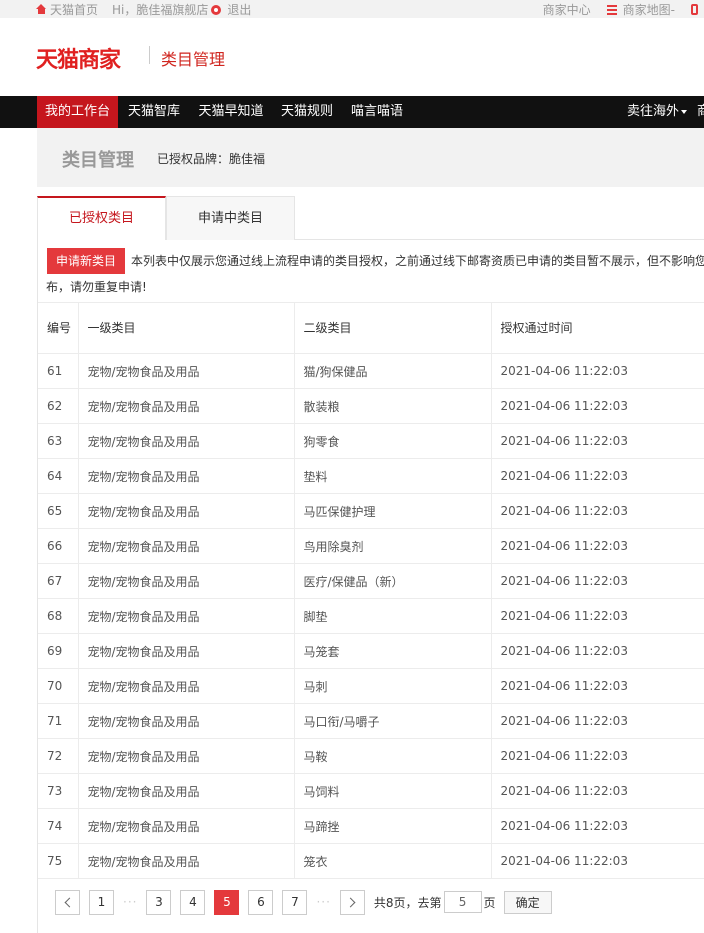  What do you see at coordinates (392, 686) in the screenshot?
I see `cell-level2: 马刺` at bounding box center [392, 686].